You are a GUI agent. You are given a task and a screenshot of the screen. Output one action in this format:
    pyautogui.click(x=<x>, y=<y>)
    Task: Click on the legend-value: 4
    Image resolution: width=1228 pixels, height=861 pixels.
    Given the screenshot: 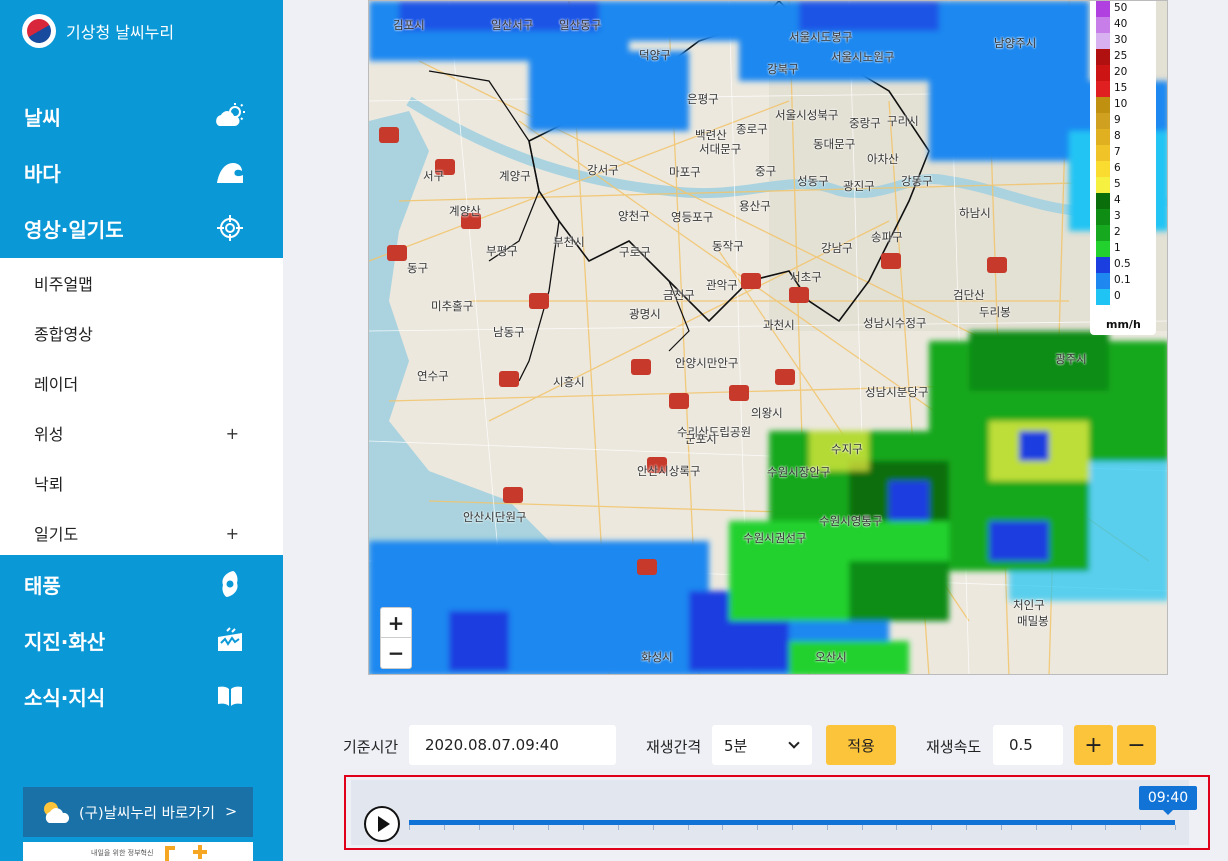 What is the action you would take?
    pyautogui.click(x=1117, y=200)
    